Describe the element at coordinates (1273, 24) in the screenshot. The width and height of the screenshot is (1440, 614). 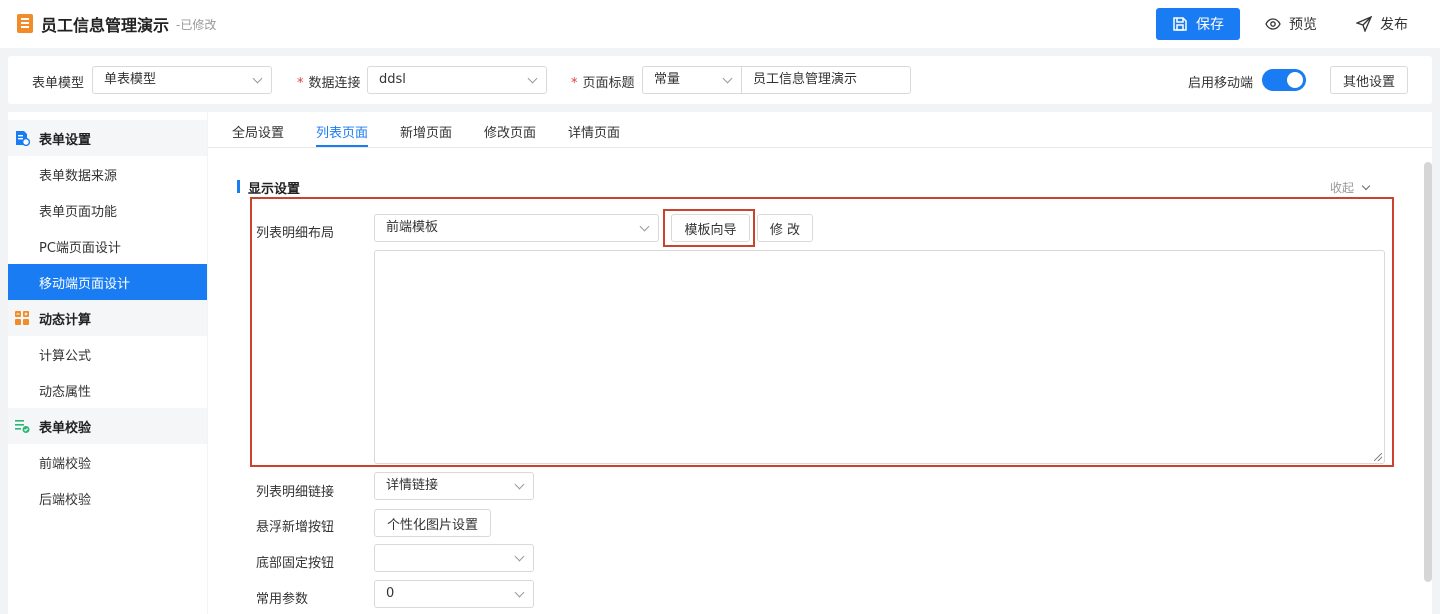
I see `eye-icon` at that location.